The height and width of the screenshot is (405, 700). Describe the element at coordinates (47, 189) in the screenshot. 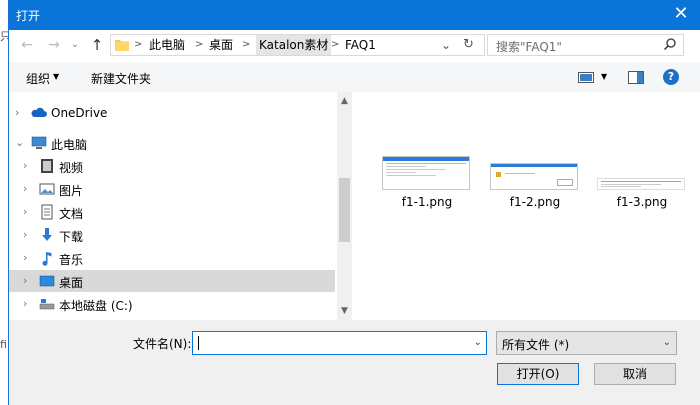

I see `pictures-icon` at that location.